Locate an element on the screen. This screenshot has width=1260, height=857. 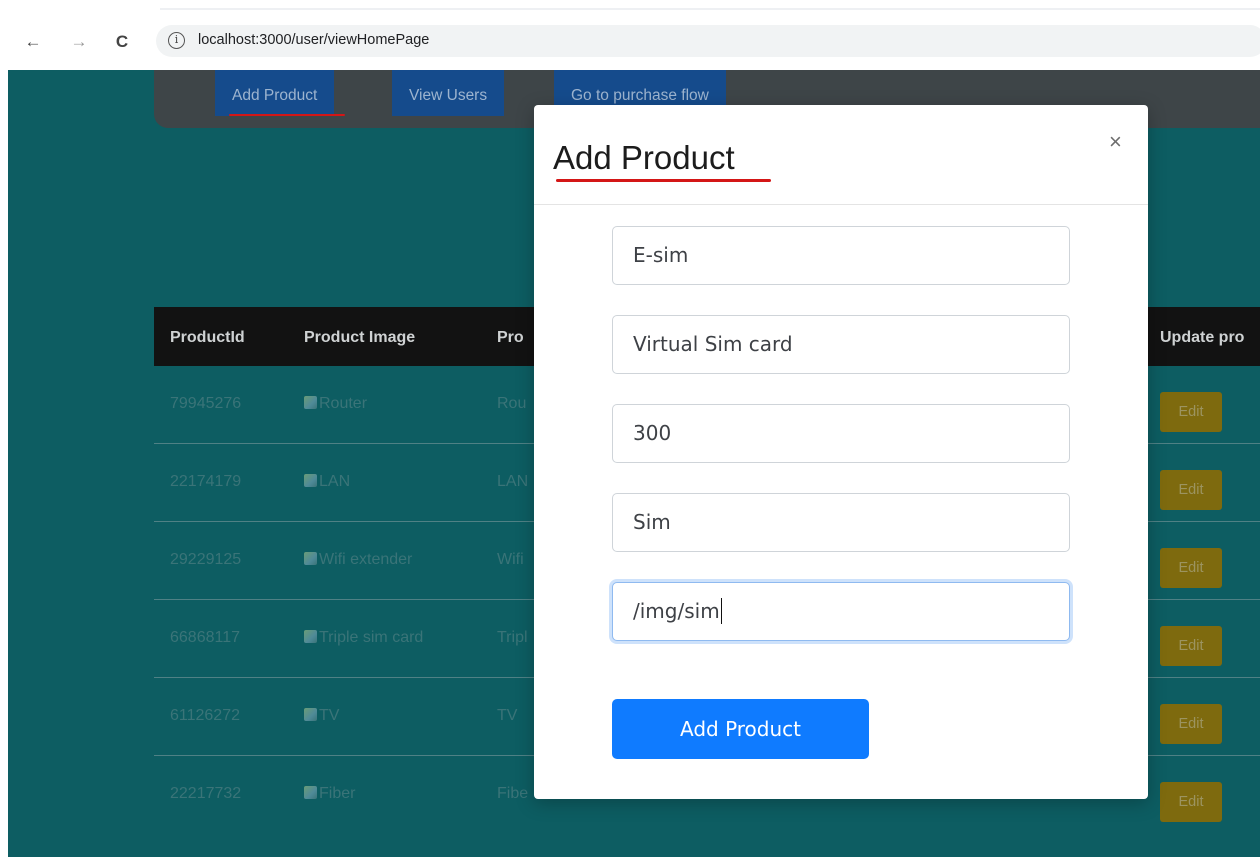
product-name-cell: Rou is located at coordinates (512, 403).